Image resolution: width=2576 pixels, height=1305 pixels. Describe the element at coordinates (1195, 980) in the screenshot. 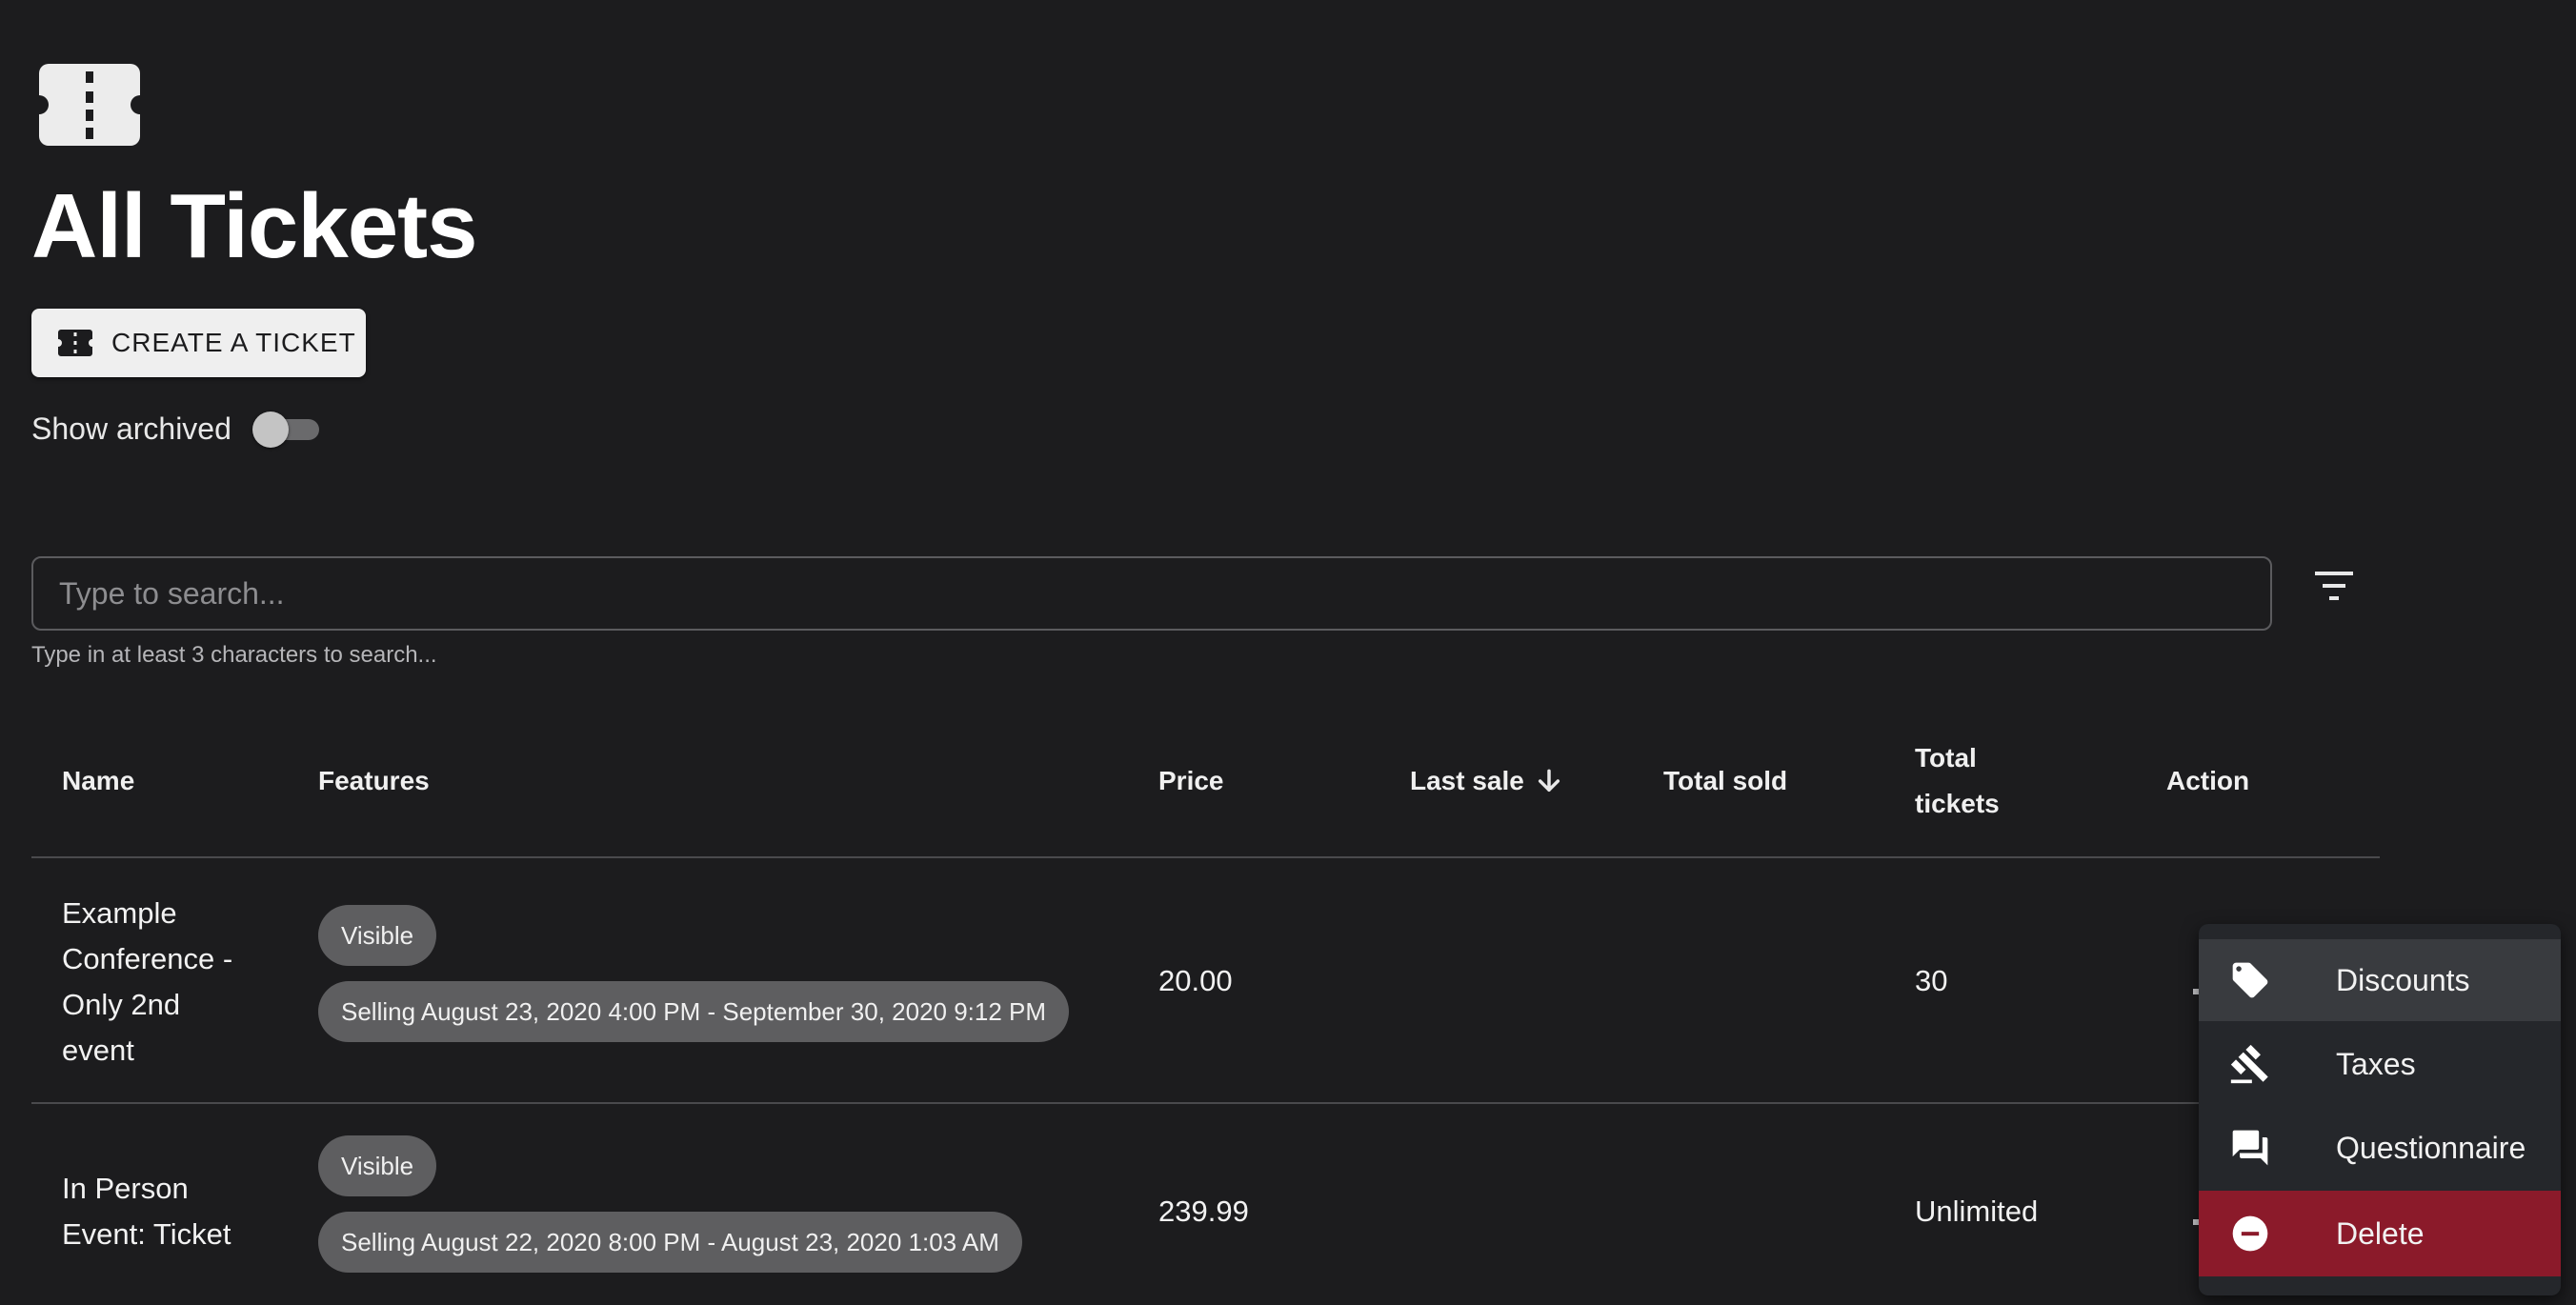

I see `ticket-price: 20.00` at that location.